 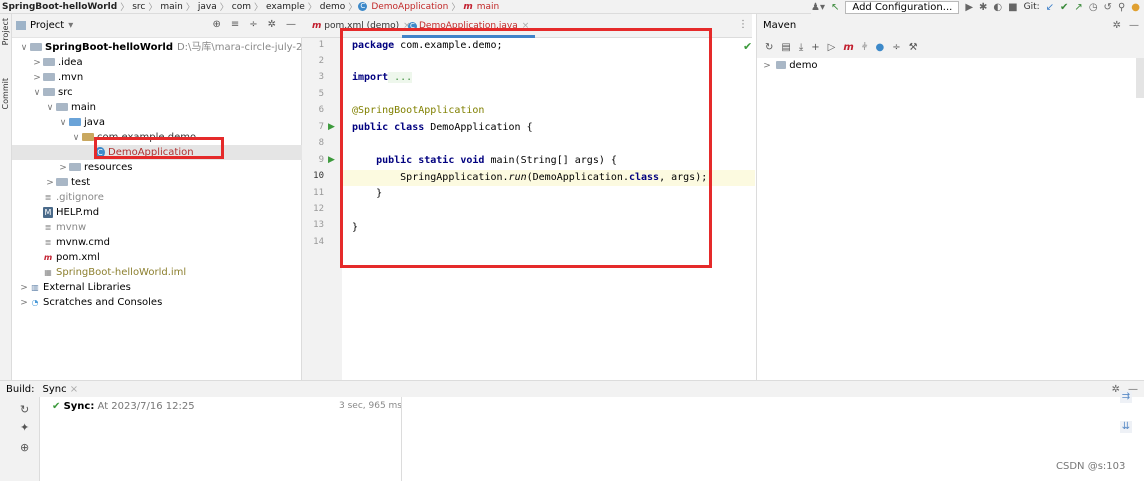 What do you see at coordinates (157, 272) in the screenshot?
I see `tree-item: ▦ SpringBoot-helloWorld.iml` at bounding box center [157, 272].